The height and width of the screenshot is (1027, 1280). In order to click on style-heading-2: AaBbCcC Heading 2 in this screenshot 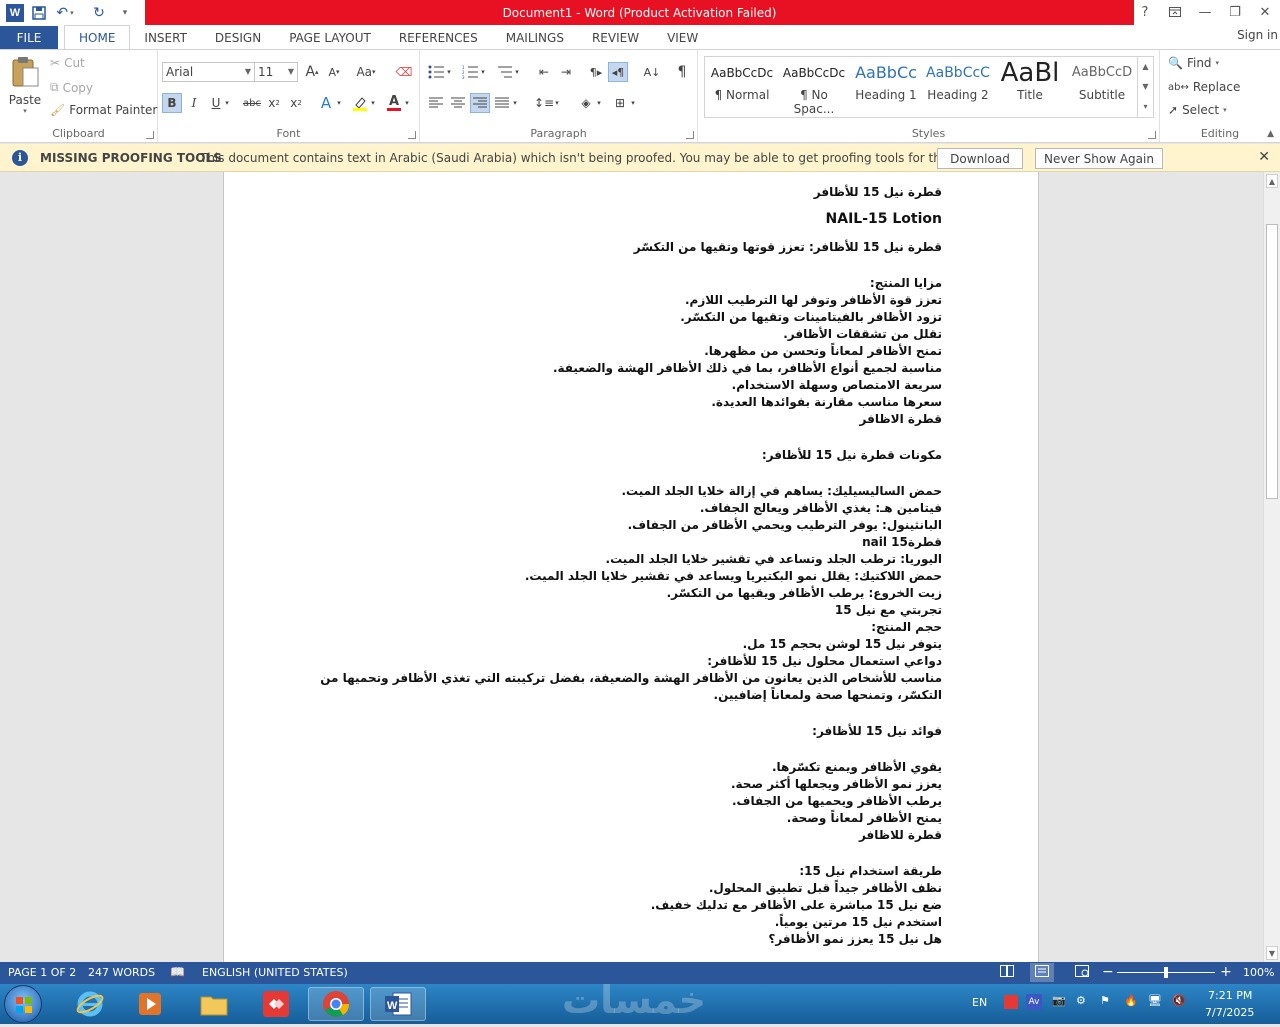, I will do `click(958, 87)`.